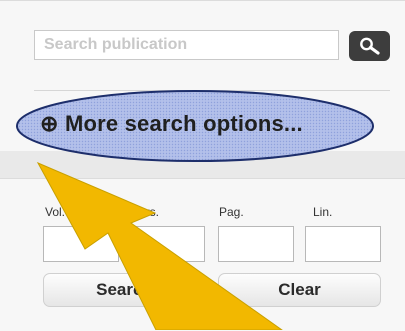 The width and height of the screenshot is (405, 331). Describe the element at coordinates (145, 212) in the screenshot. I see `pars-label: Pars.` at that location.